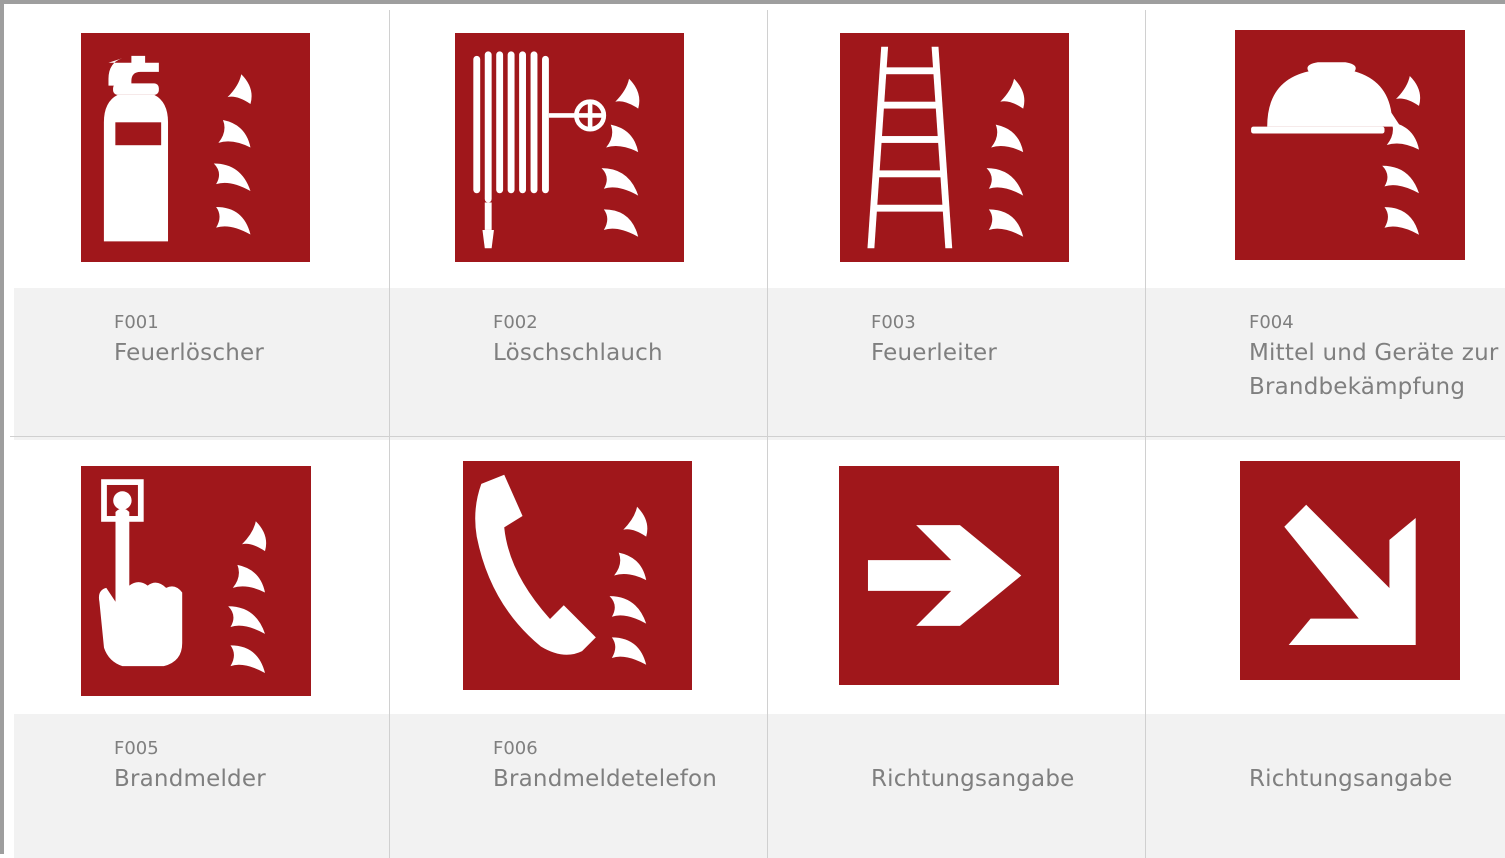 The height and width of the screenshot is (858, 1505). I want to click on sign-card-direction-right: Richtungsangabe, so click(960, 649).